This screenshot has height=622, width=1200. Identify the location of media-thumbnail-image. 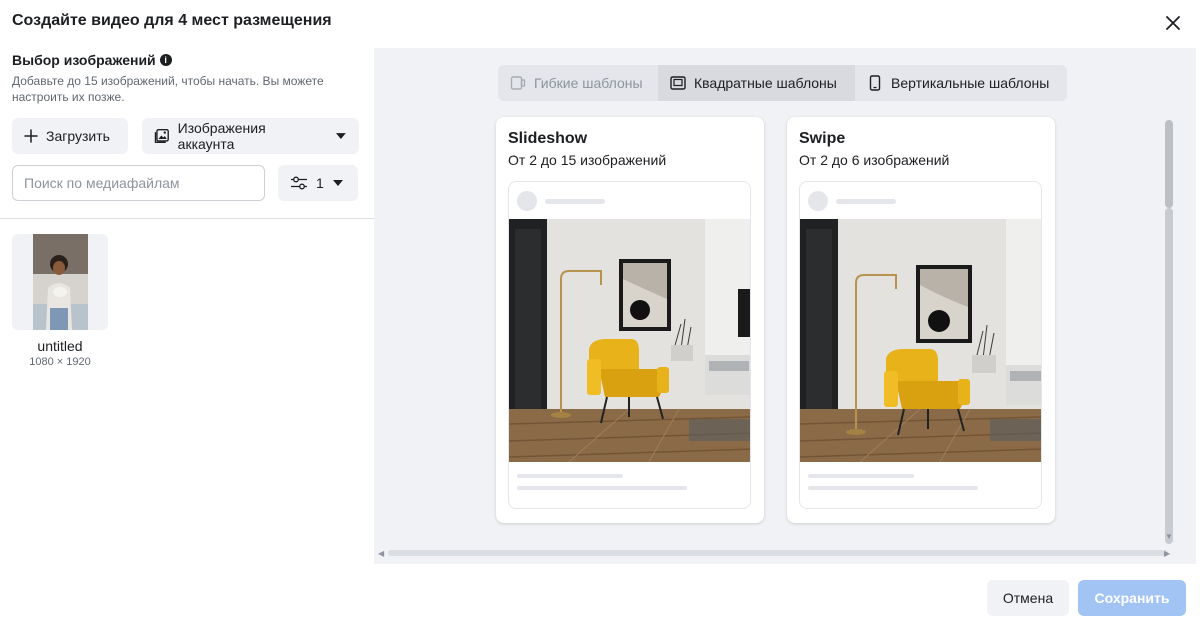
(60, 282).